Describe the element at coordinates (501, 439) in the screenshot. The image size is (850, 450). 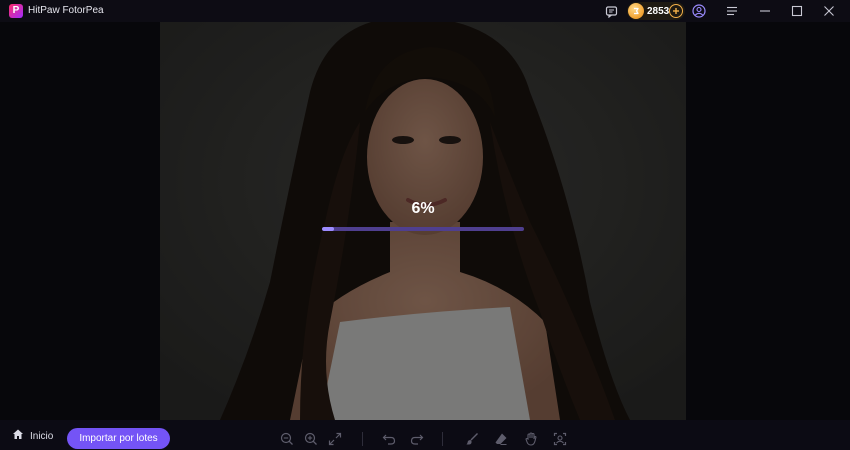
I see `eraser-icon` at that location.